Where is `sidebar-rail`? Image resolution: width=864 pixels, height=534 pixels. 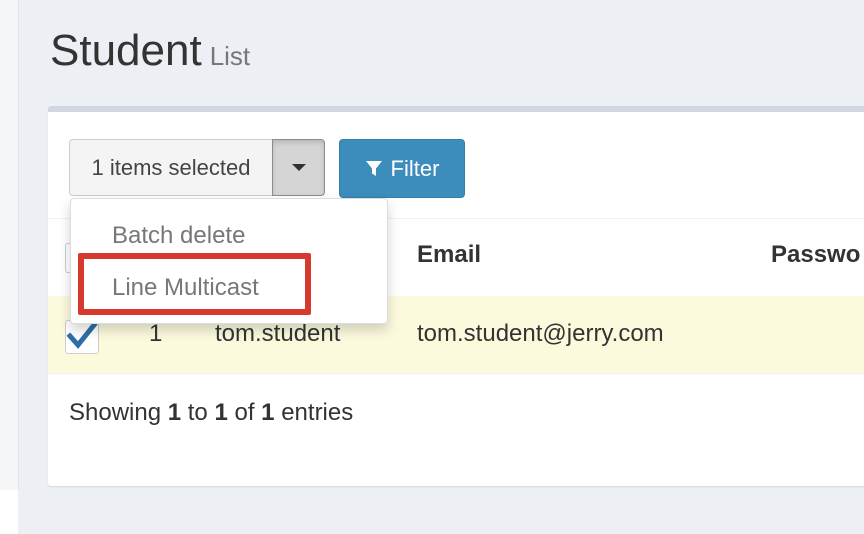 sidebar-rail is located at coordinates (9, 245).